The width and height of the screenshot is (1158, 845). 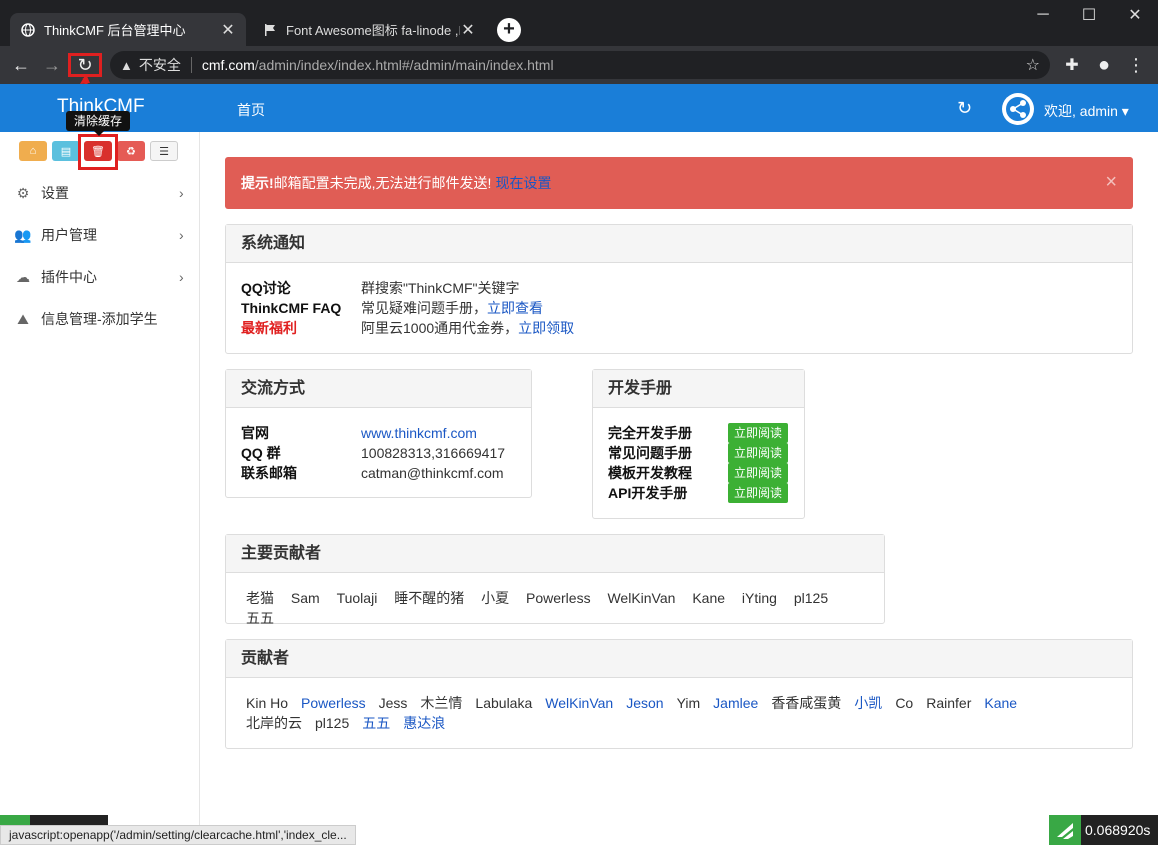 What do you see at coordinates (546, 328) in the screenshot?
I see `welfare-link: 立即领取` at bounding box center [546, 328].